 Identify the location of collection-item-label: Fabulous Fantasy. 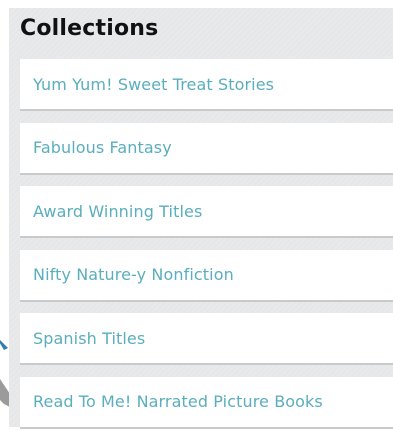
(102, 147).